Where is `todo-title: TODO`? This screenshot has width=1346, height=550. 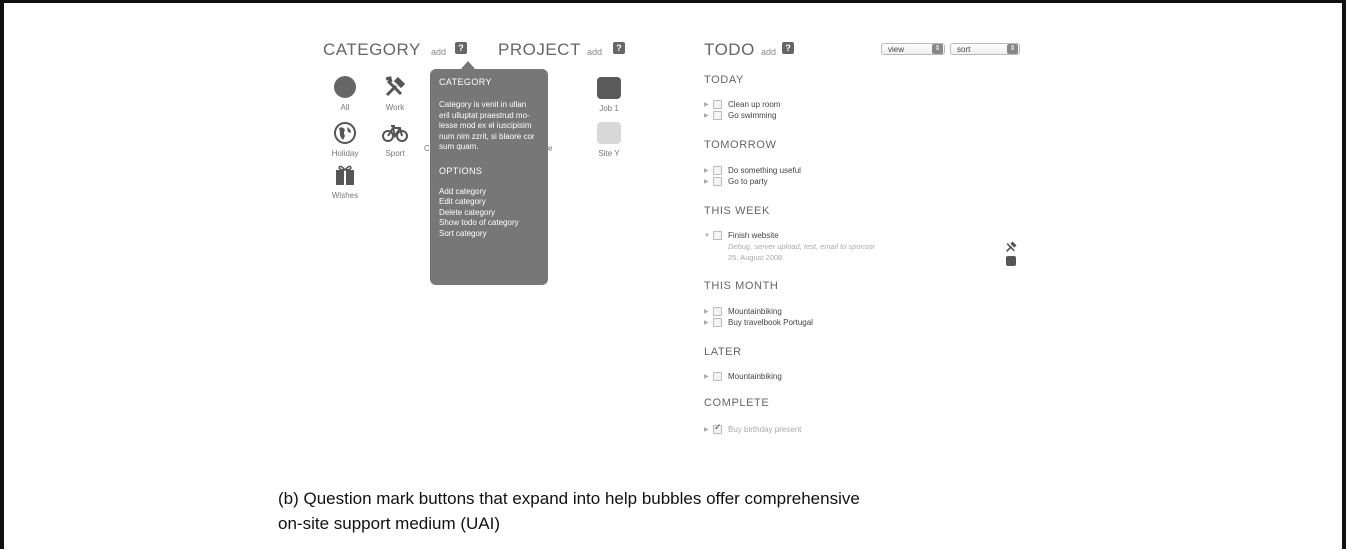 todo-title: TODO is located at coordinates (729, 49).